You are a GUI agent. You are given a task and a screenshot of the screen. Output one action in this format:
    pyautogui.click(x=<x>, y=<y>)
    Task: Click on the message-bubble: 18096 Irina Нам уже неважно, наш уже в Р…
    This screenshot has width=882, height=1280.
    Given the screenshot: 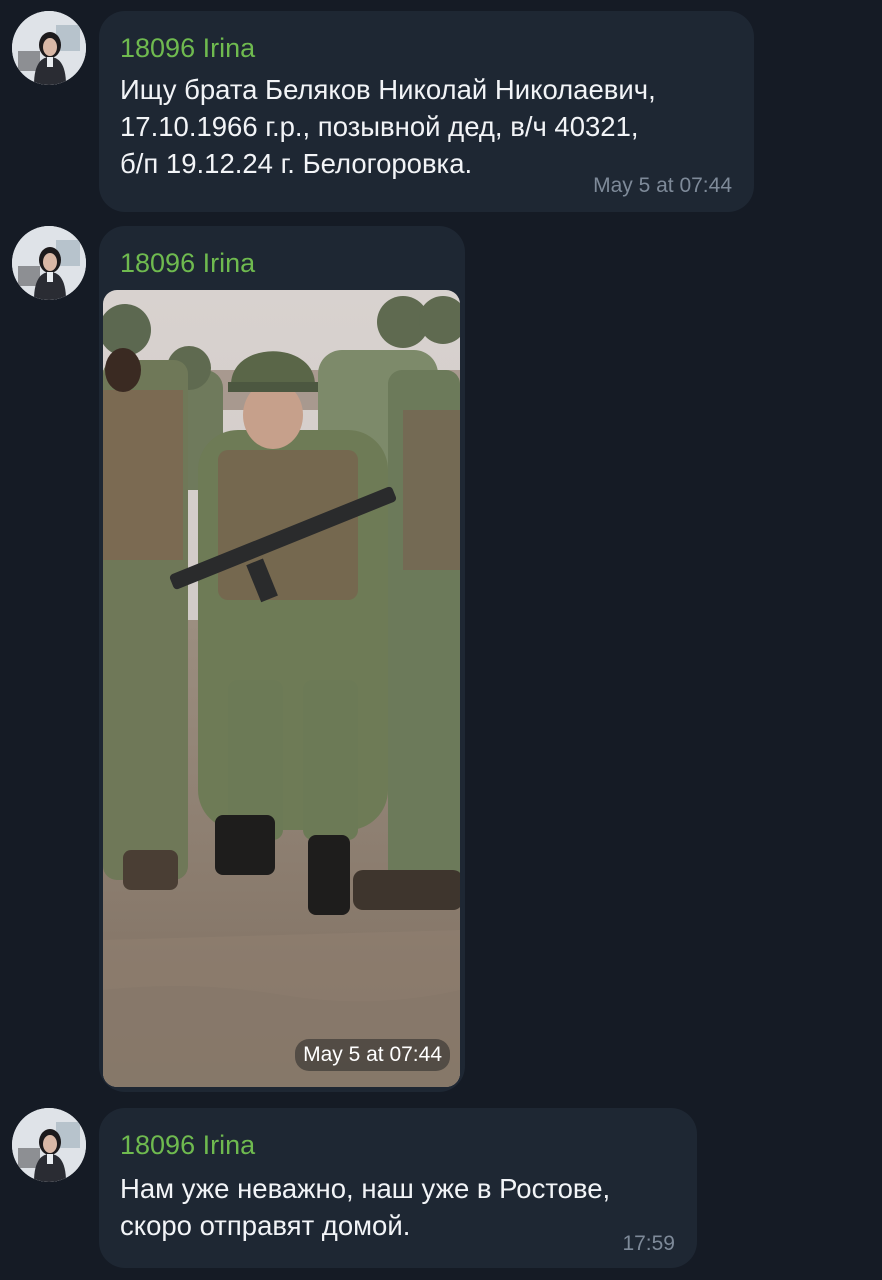 What is the action you would take?
    pyautogui.click(x=398, y=1188)
    